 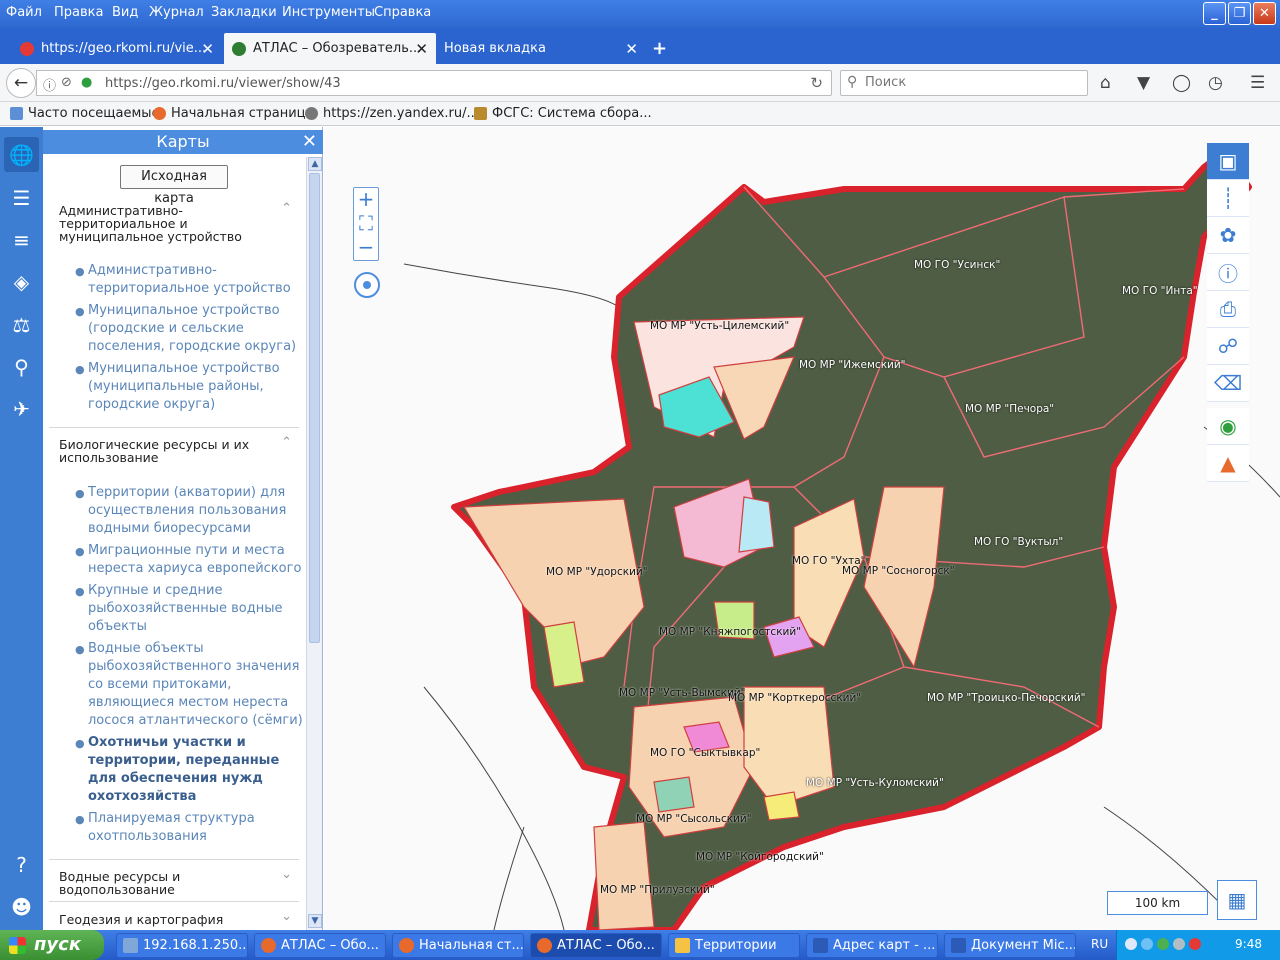 I want to click on network-icon, so click(x=1163, y=944).